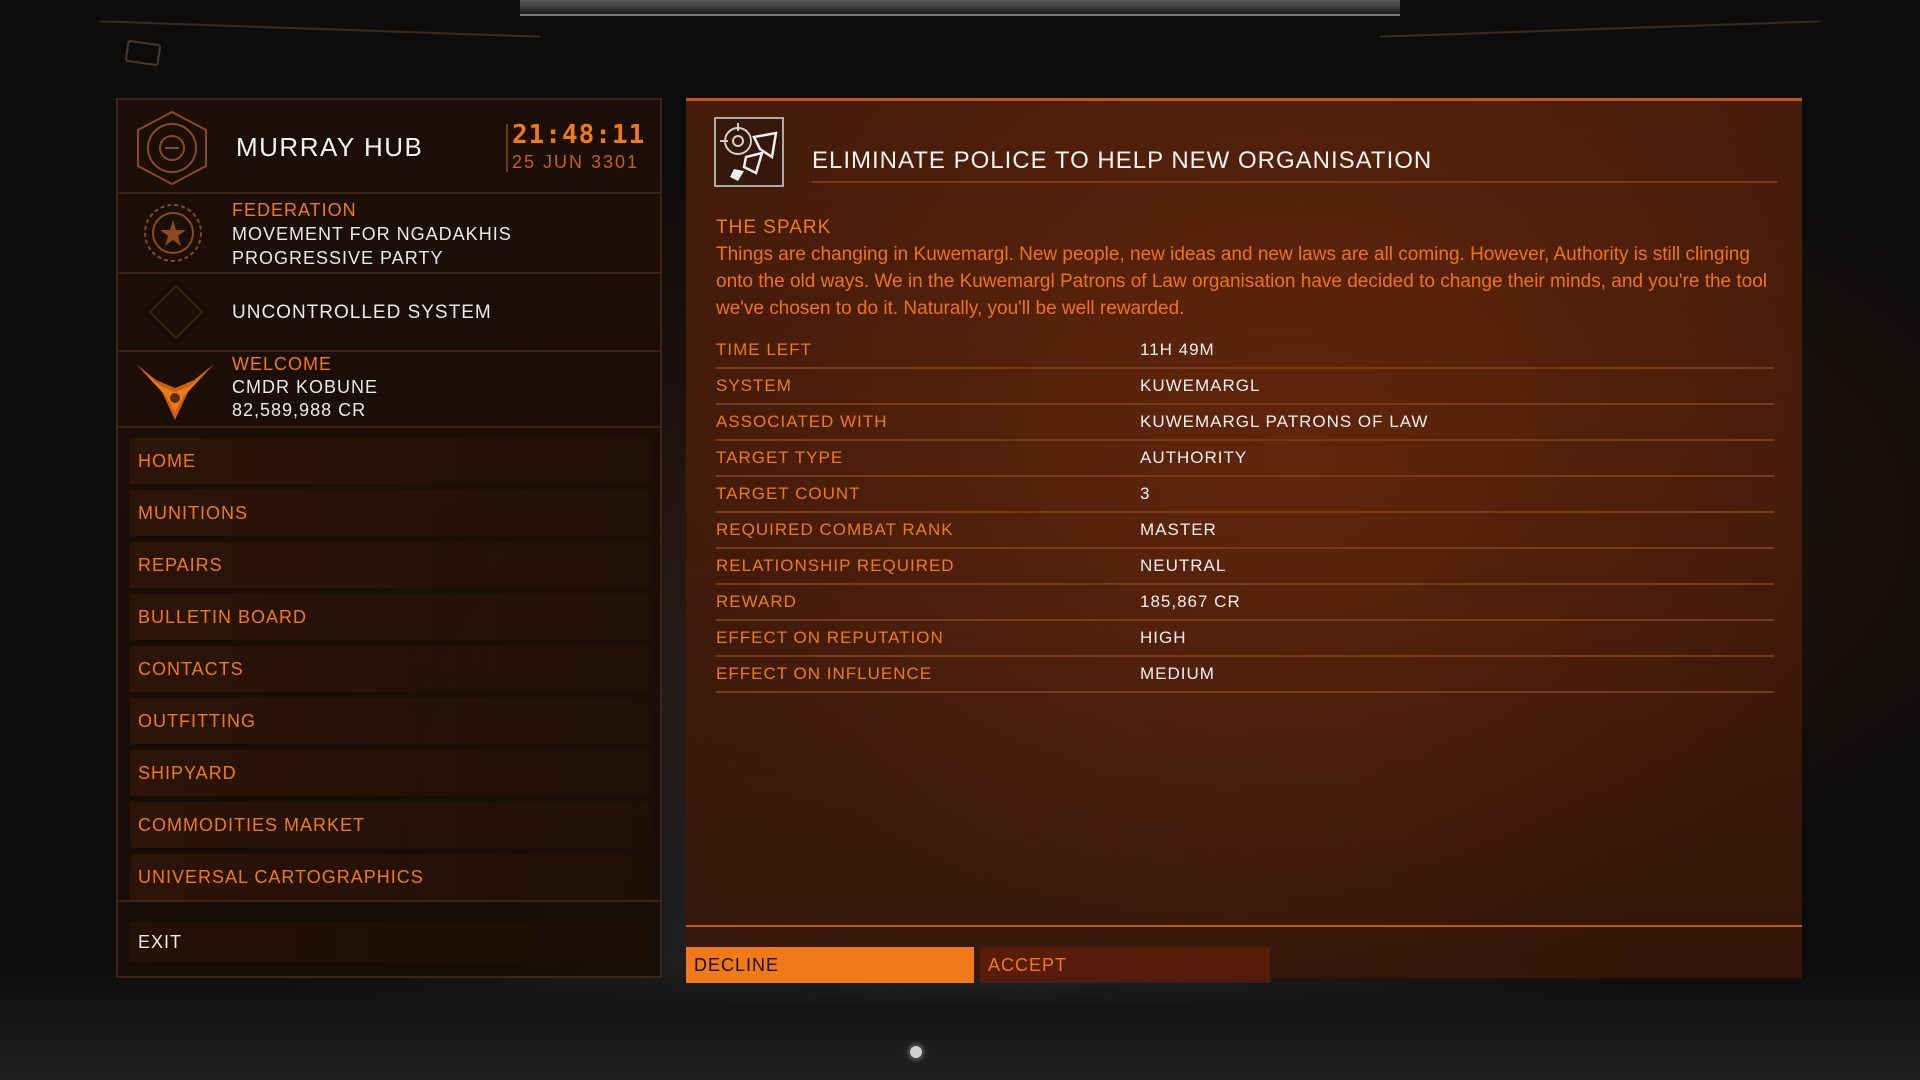  I want to click on detail-label: REQUIRED COMBAT RANK, so click(835, 529).